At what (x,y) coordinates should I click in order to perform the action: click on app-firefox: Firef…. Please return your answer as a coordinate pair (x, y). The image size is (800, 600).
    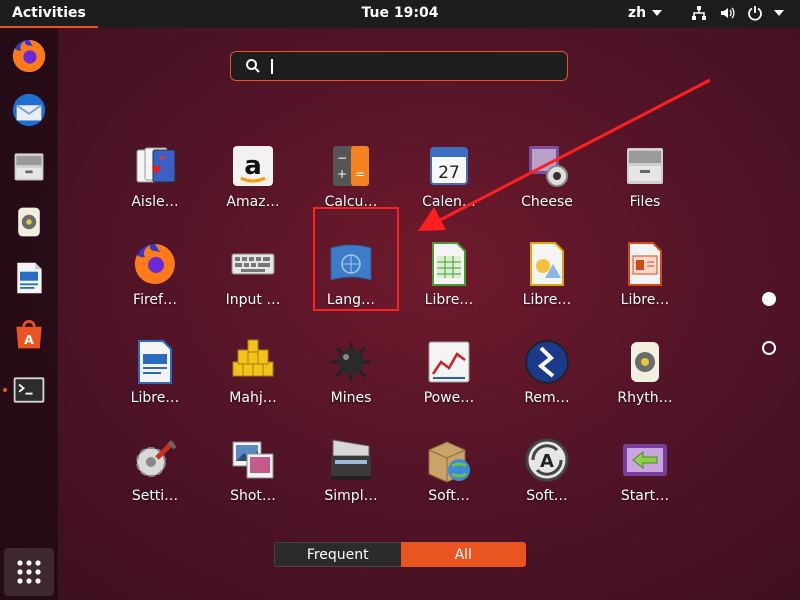
    Looking at the image, I should click on (155, 279).